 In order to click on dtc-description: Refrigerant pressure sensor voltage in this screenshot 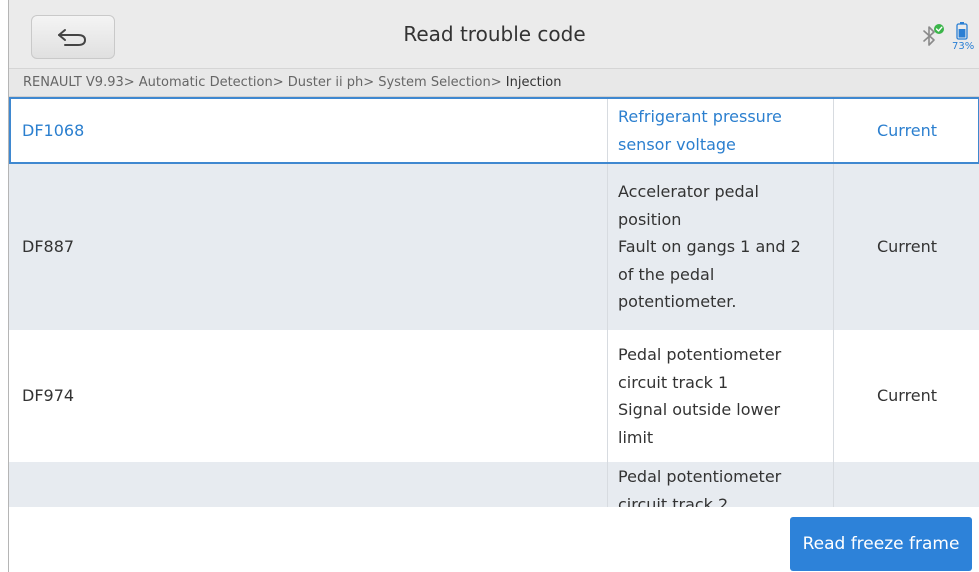, I will do `click(720, 130)`.